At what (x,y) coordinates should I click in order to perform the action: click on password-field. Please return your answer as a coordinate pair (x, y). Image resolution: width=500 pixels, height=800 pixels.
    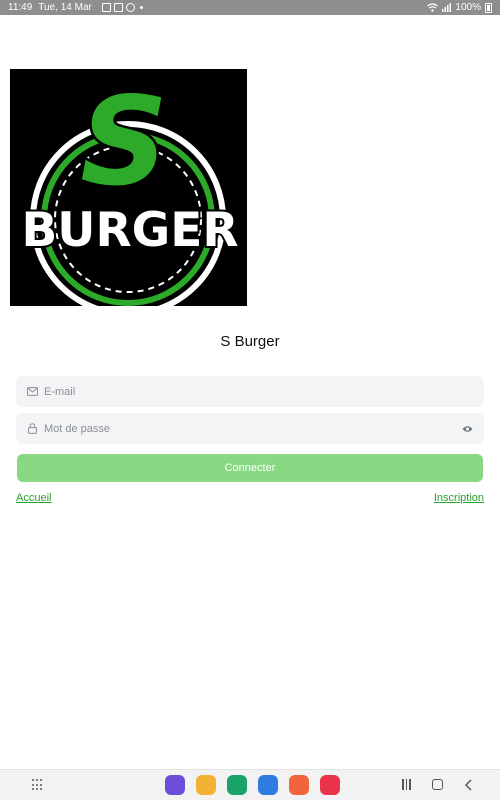
    Looking at the image, I should click on (250, 428).